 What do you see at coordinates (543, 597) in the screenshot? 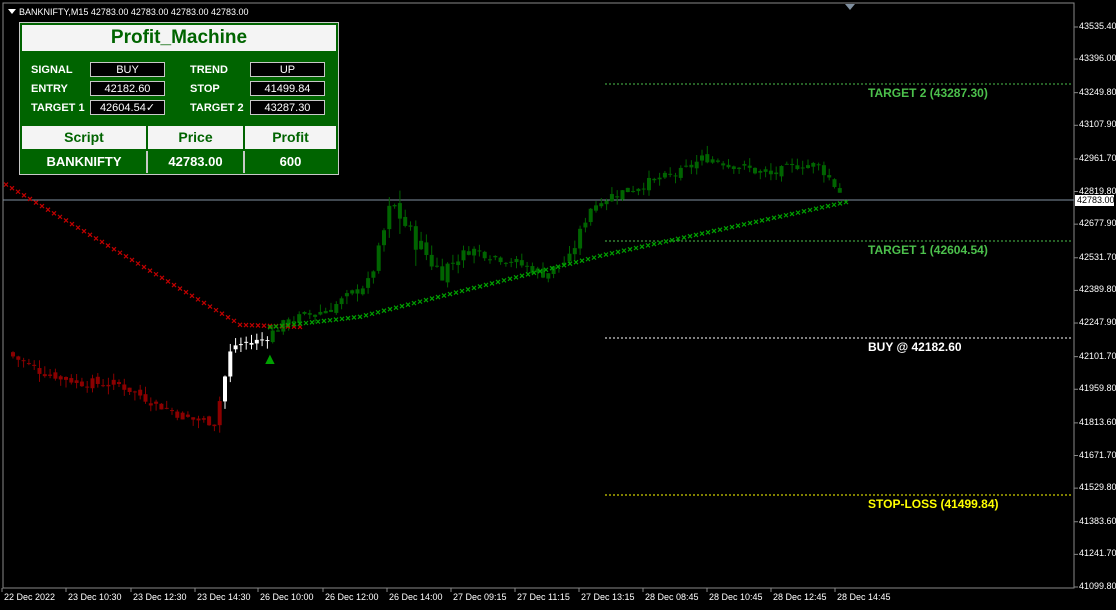
I see `time-axis-label: 27 Dec 11:15` at bounding box center [543, 597].